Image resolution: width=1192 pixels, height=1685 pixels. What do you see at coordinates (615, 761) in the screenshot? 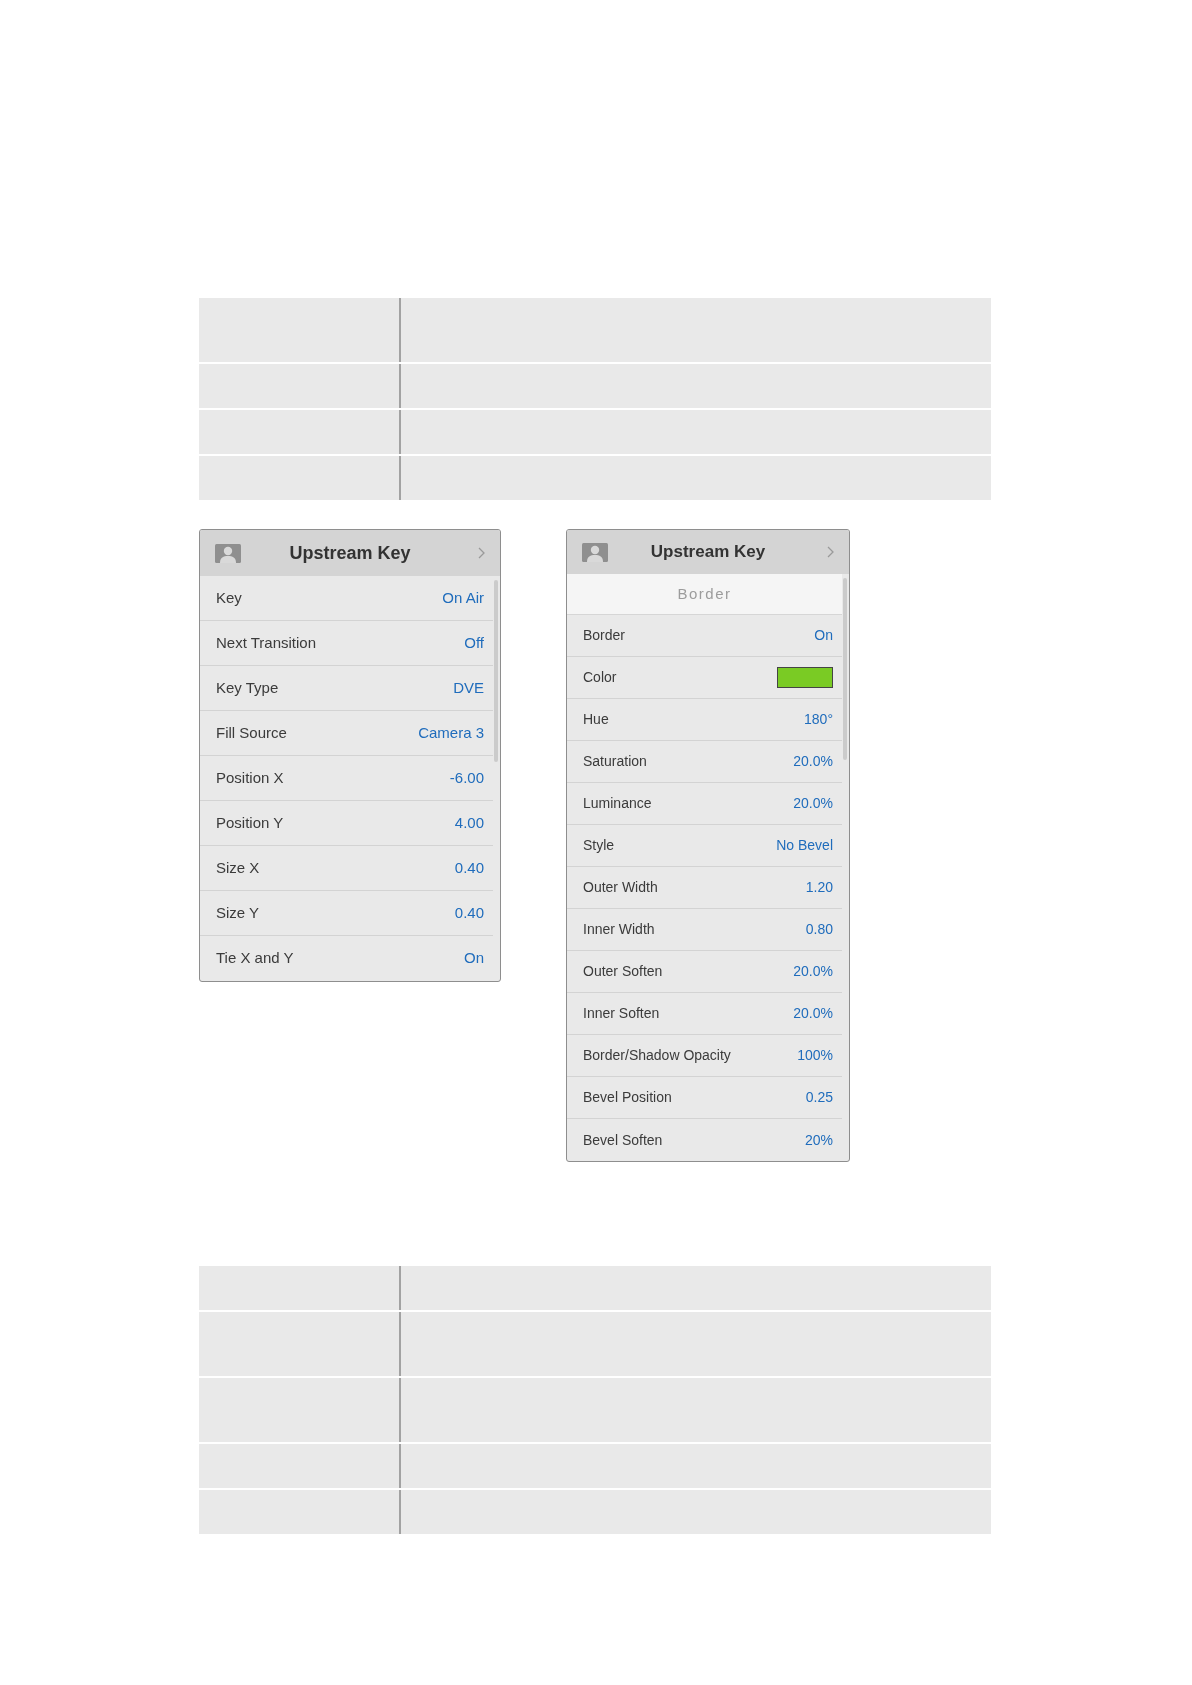
I see `setting-label: Saturation` at bounding box center [615, 761].